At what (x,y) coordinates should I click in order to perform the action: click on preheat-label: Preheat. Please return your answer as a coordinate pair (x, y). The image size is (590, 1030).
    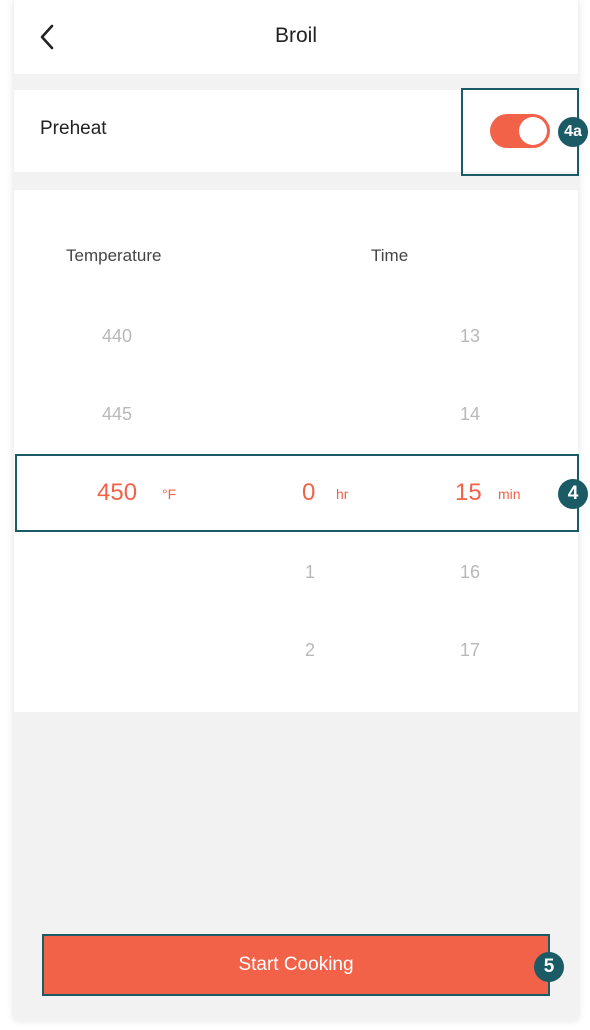
    Looking at the image, I should click on (73, 128).